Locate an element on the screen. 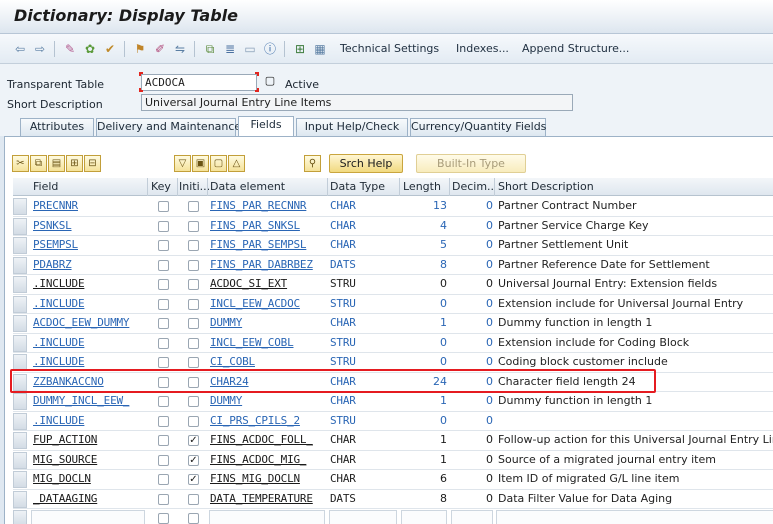  data-element-link: FINS_PAR_RECNNR is located at coordinates (267, 205).